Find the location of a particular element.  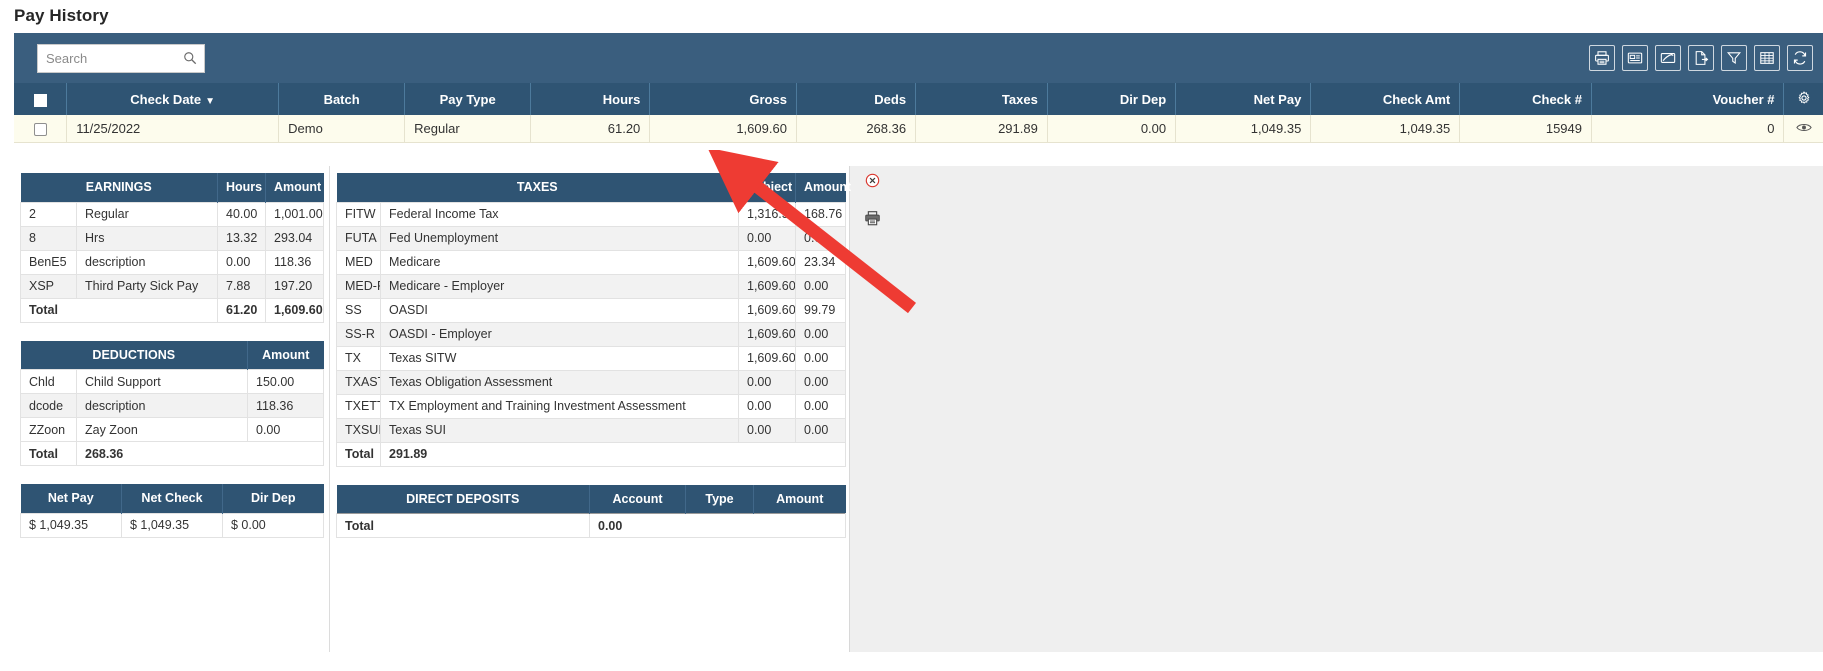

grid-toolbar is located at coordinates (918, 58).